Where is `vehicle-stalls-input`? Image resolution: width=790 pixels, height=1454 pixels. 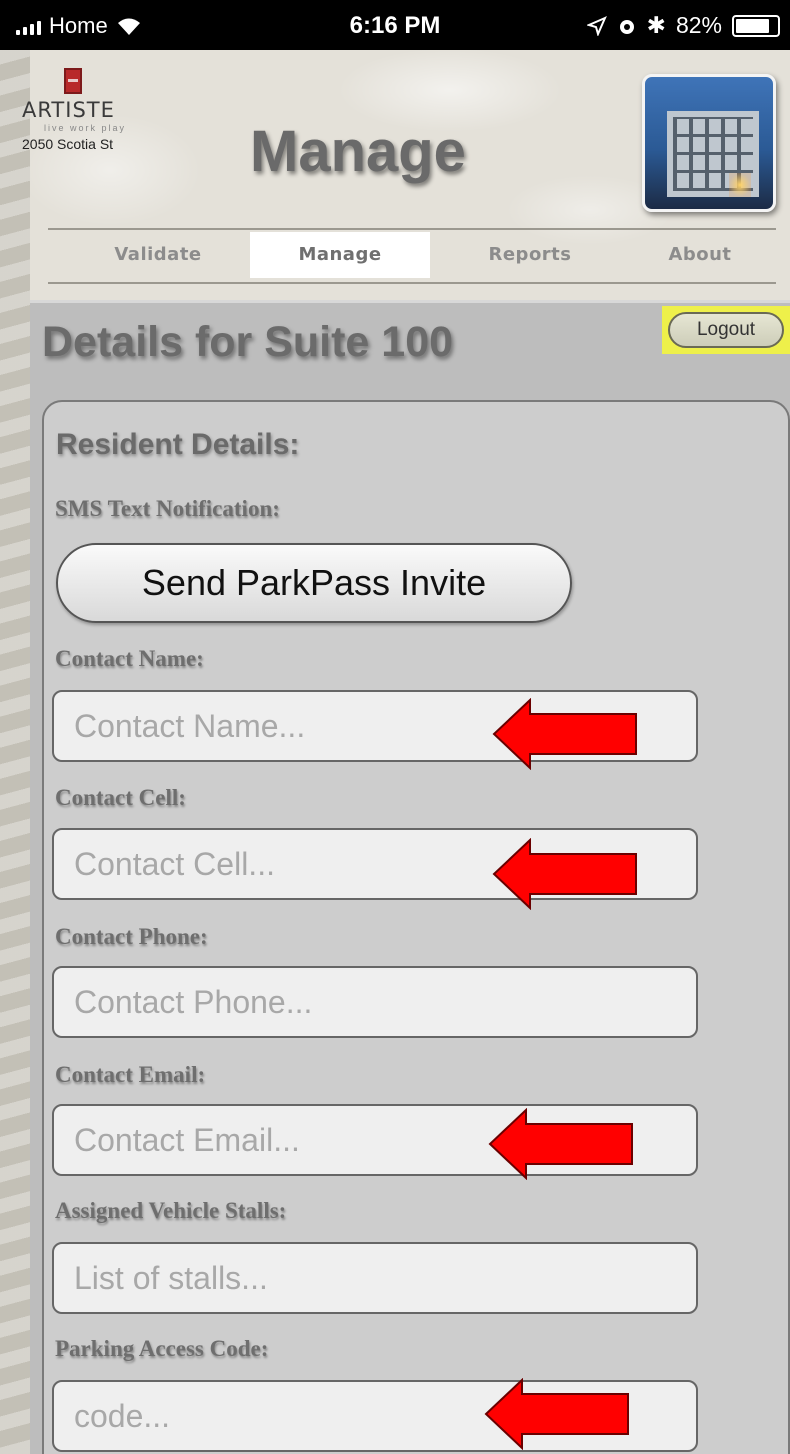 vehicle-stalls-input is located at coordinates (375, 1278).